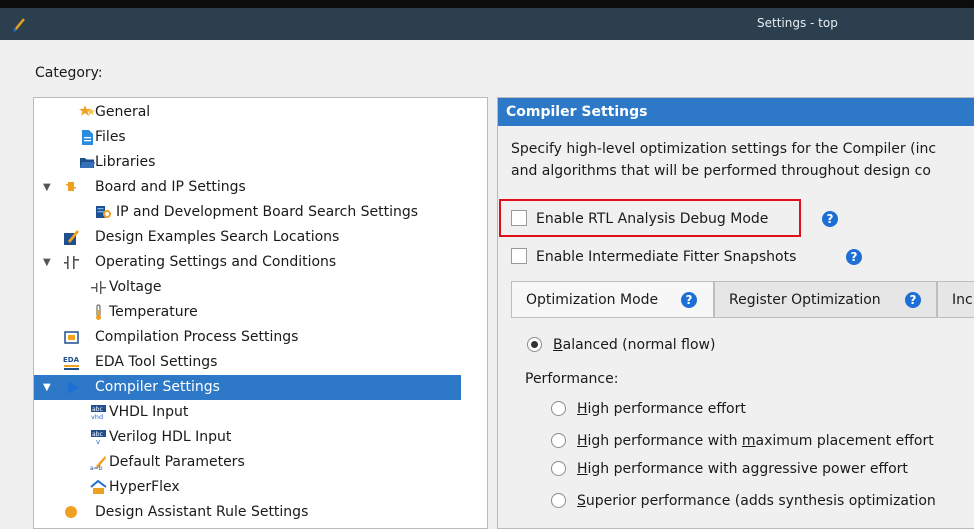  Describe the element at coordinates (98, 287) in the screenshot. I see `voltage-icon` at that location.